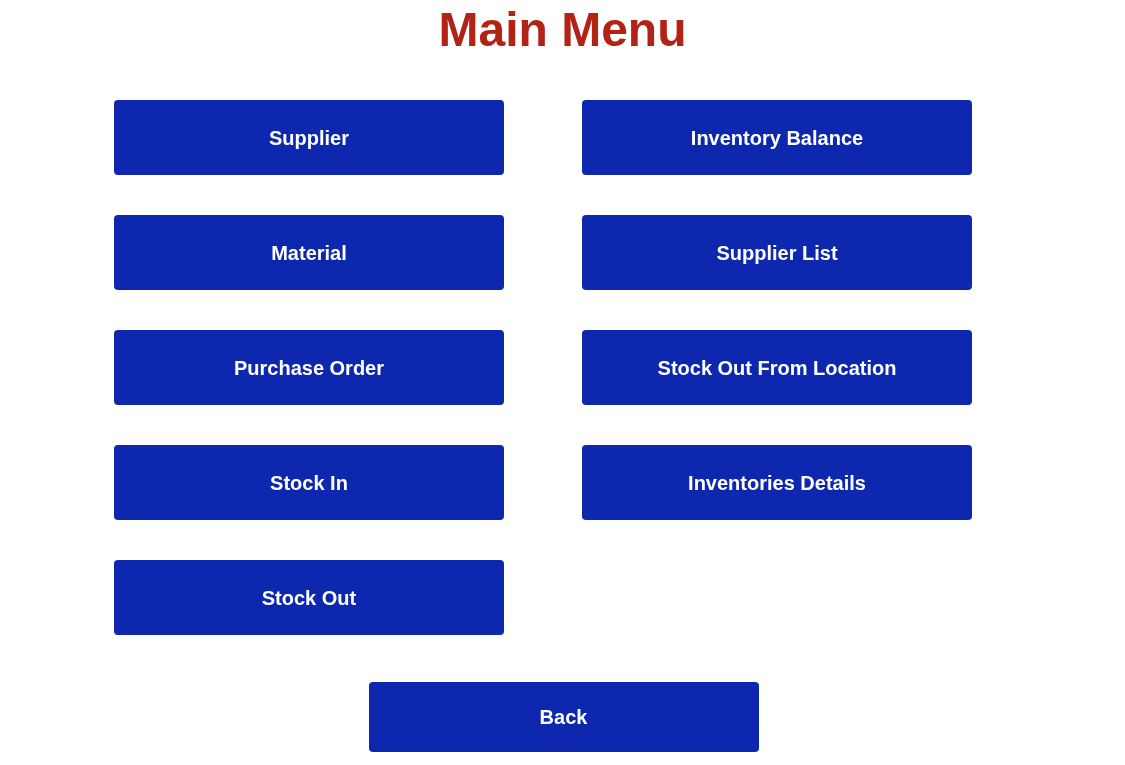 Image resolution: width=1125 pixels, height=765 pixels. What do you see at coordinates (777, 482) in the screenshot?
I see `menu-button: Inventories Details` at bounding box center [777, 482].